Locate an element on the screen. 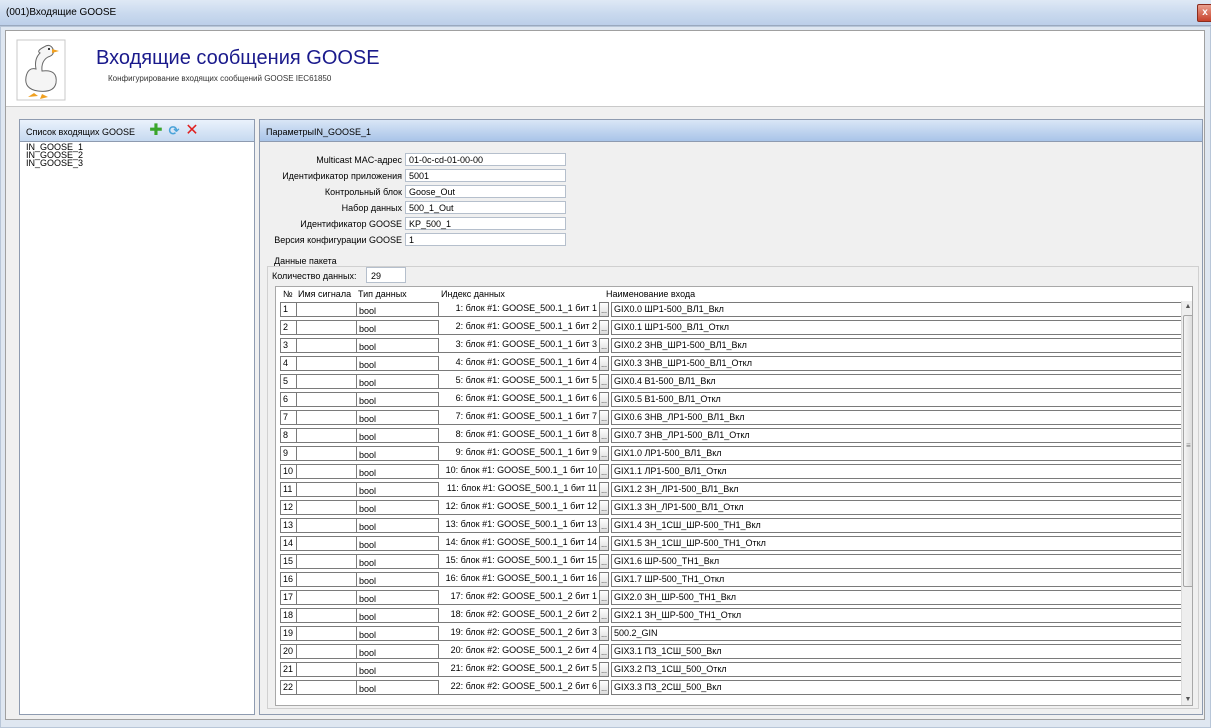 Image resolution: width=1211 pixels, height=728 pixels. input-name-cell: GIX0.7 ЗНВ_ЛР1-500_ВЛ1_Откл is located at coordinates (901, 435).